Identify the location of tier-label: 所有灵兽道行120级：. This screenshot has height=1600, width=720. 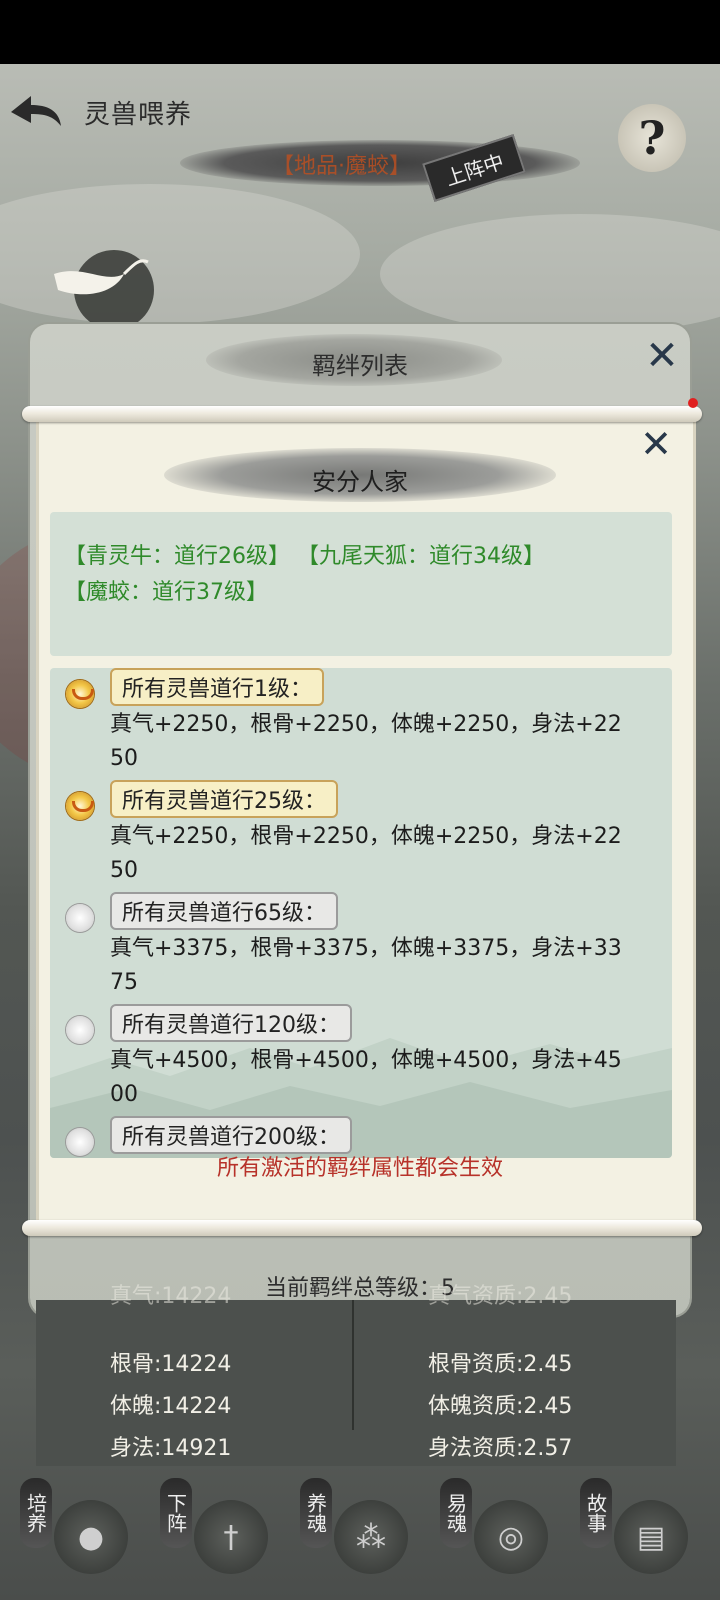
(231, 1023).